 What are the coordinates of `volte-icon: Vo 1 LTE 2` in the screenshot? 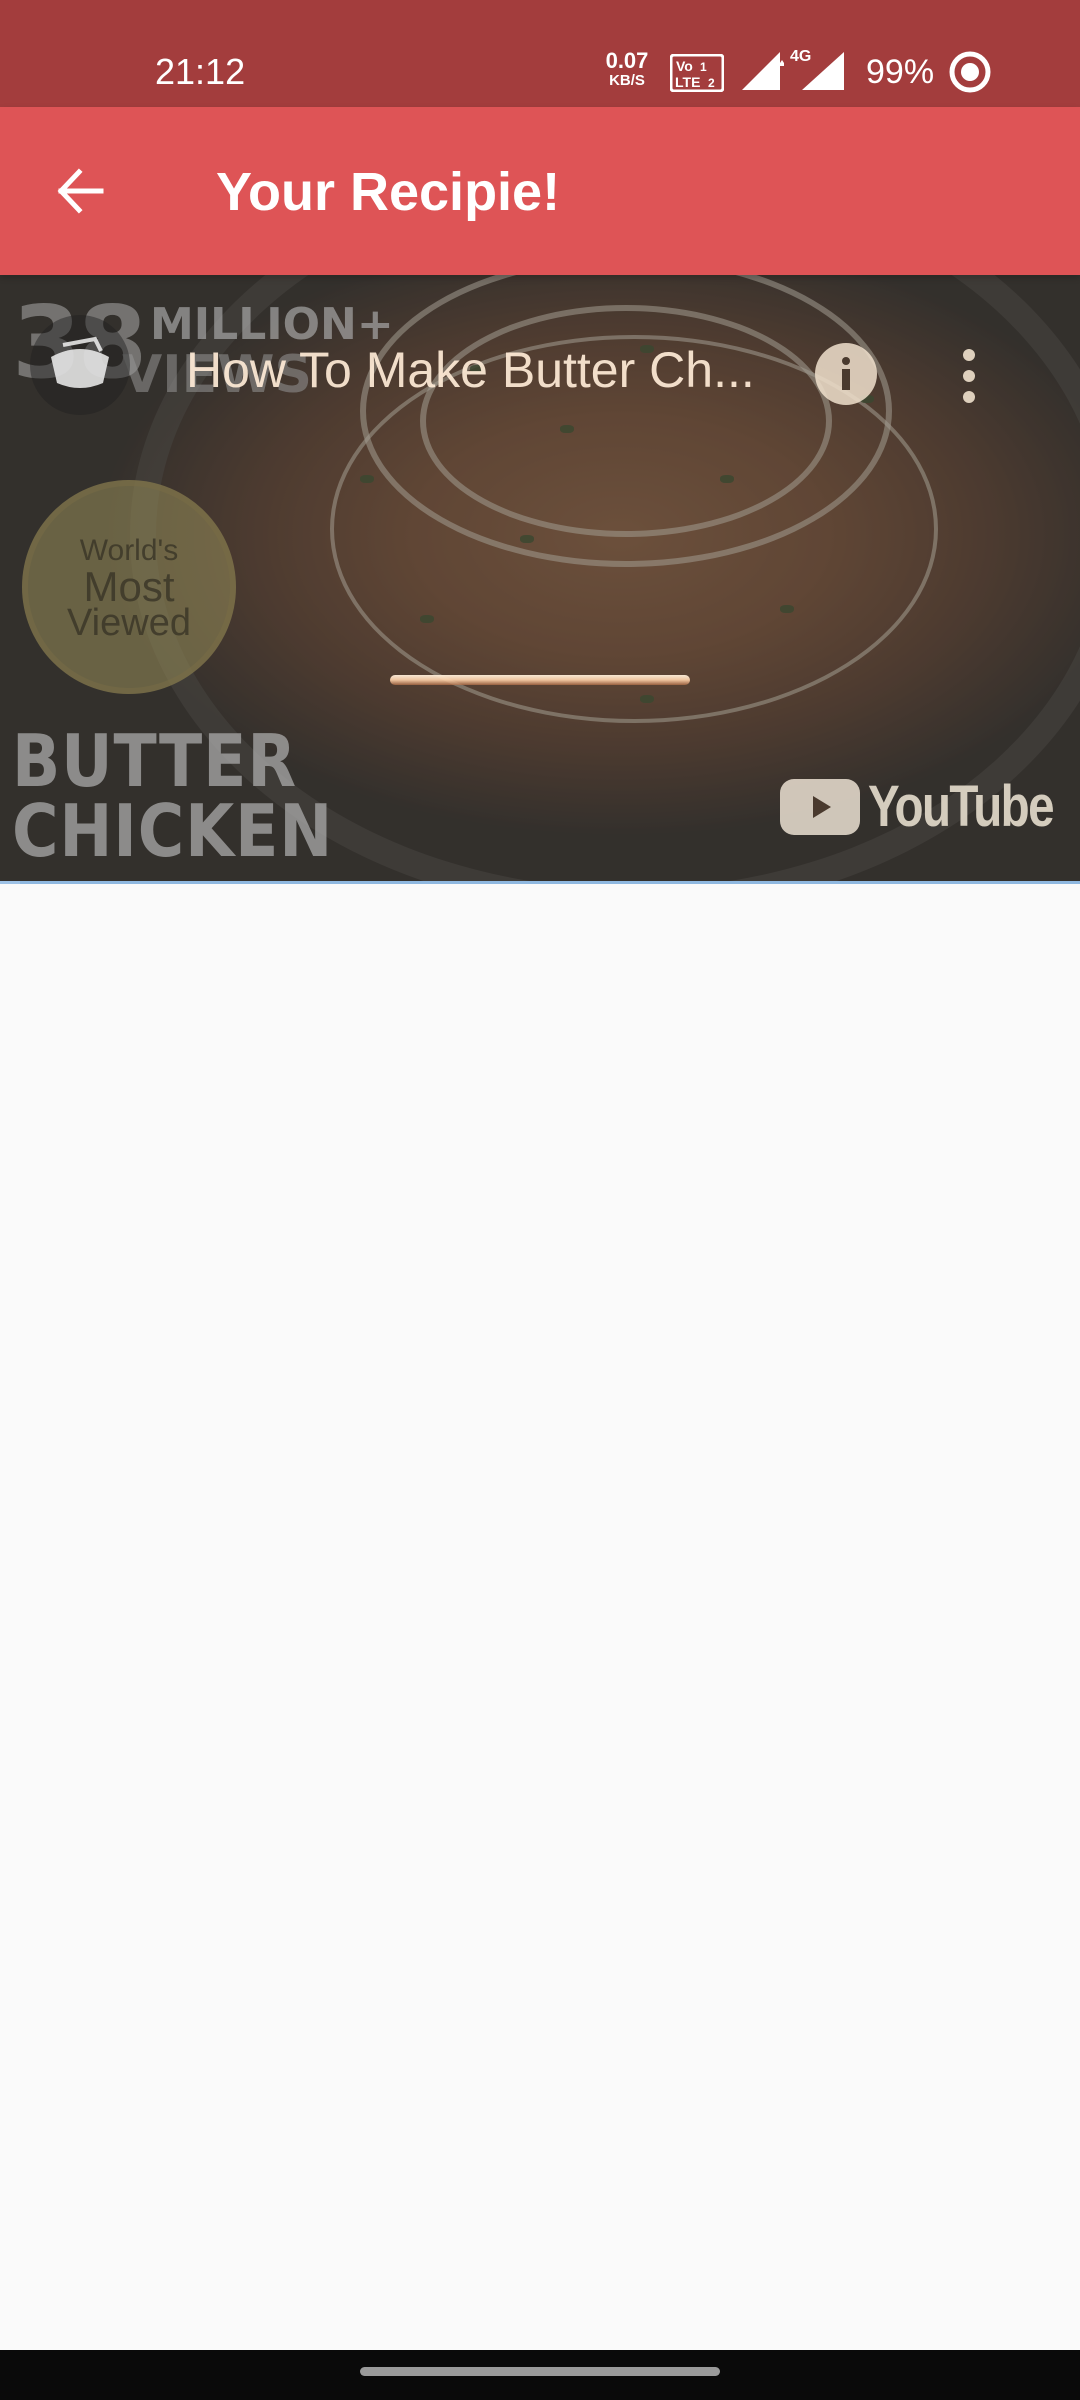 It's located at (697, 73).